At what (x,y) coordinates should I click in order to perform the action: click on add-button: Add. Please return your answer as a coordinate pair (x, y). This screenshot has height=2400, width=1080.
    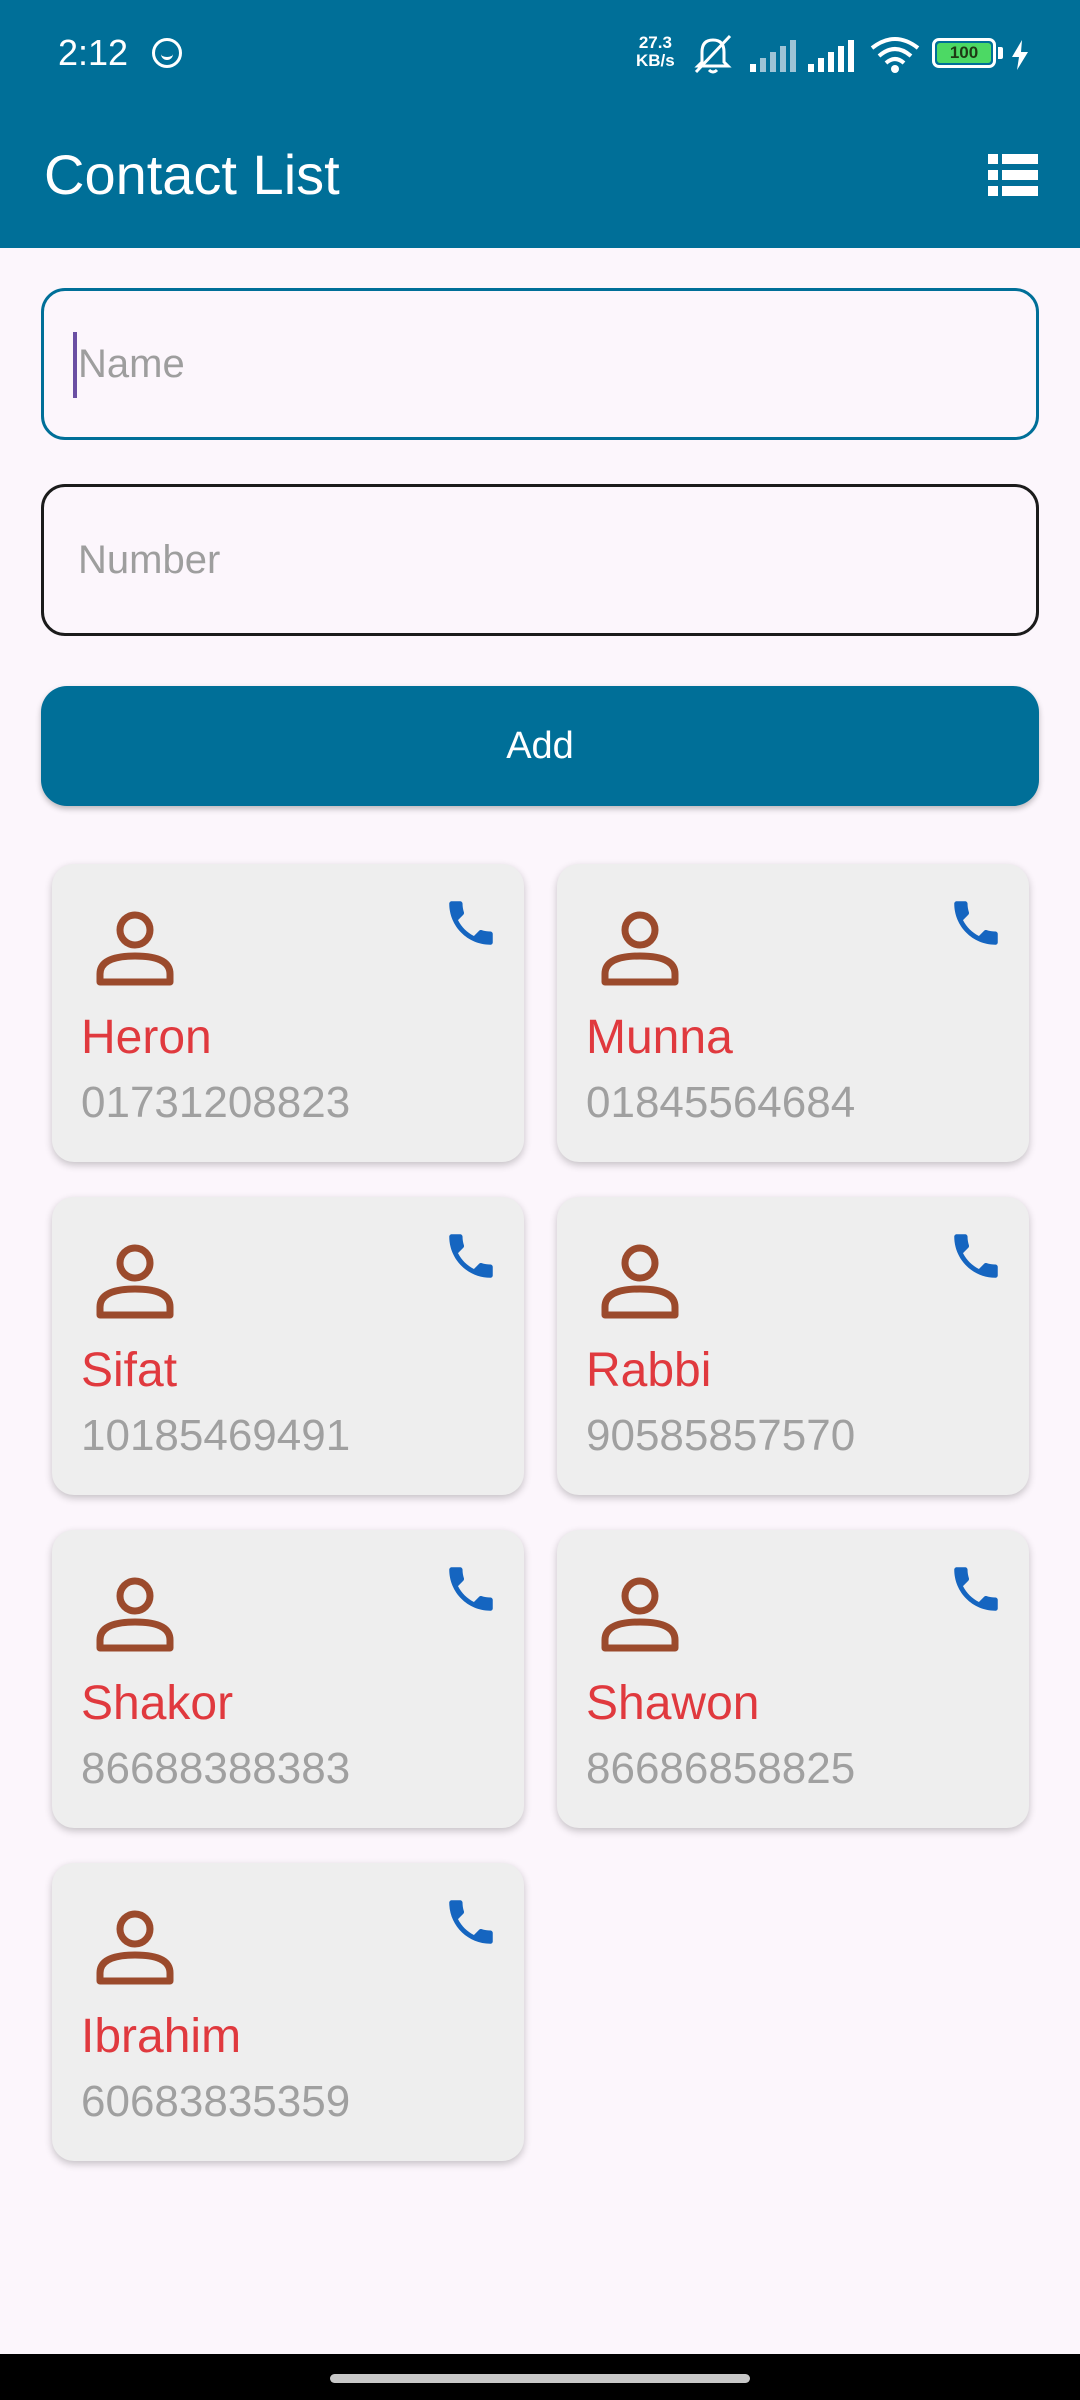
    Looking at the image, I should click on (540, 746).